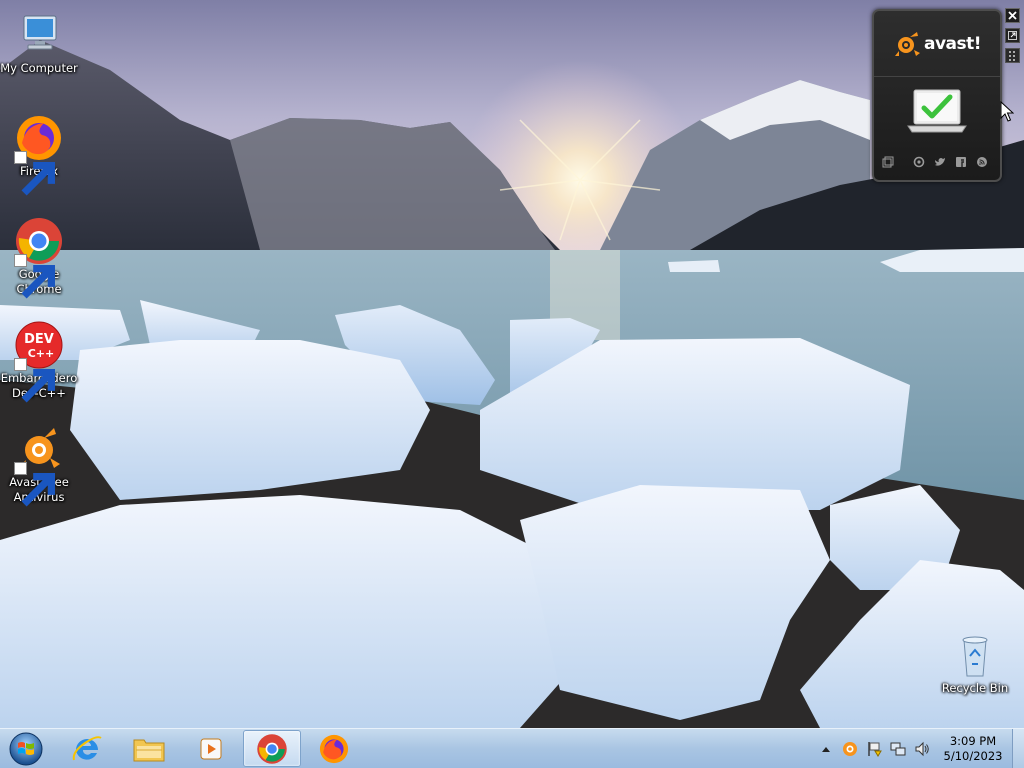 Image resolution: width=1024 pixels, height=768 pixels. Describe the element at coordinates (1018, 748) in the screenshot. I see `show-desktop-button` at that location.